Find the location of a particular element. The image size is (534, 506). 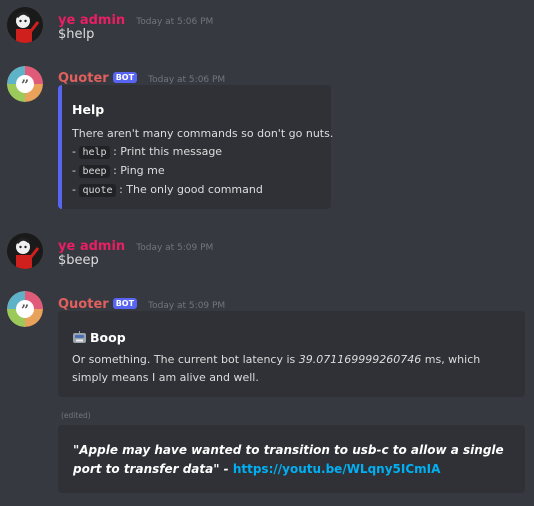

edited-label: (edited) is located at coordinates (76, 415).